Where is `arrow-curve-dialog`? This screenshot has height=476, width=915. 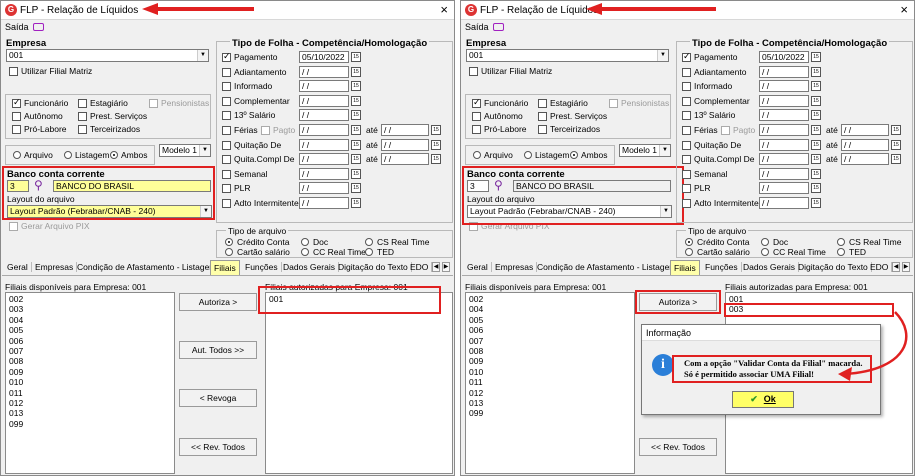 arrow-curve-dialog is located at coordinates (876, 343).